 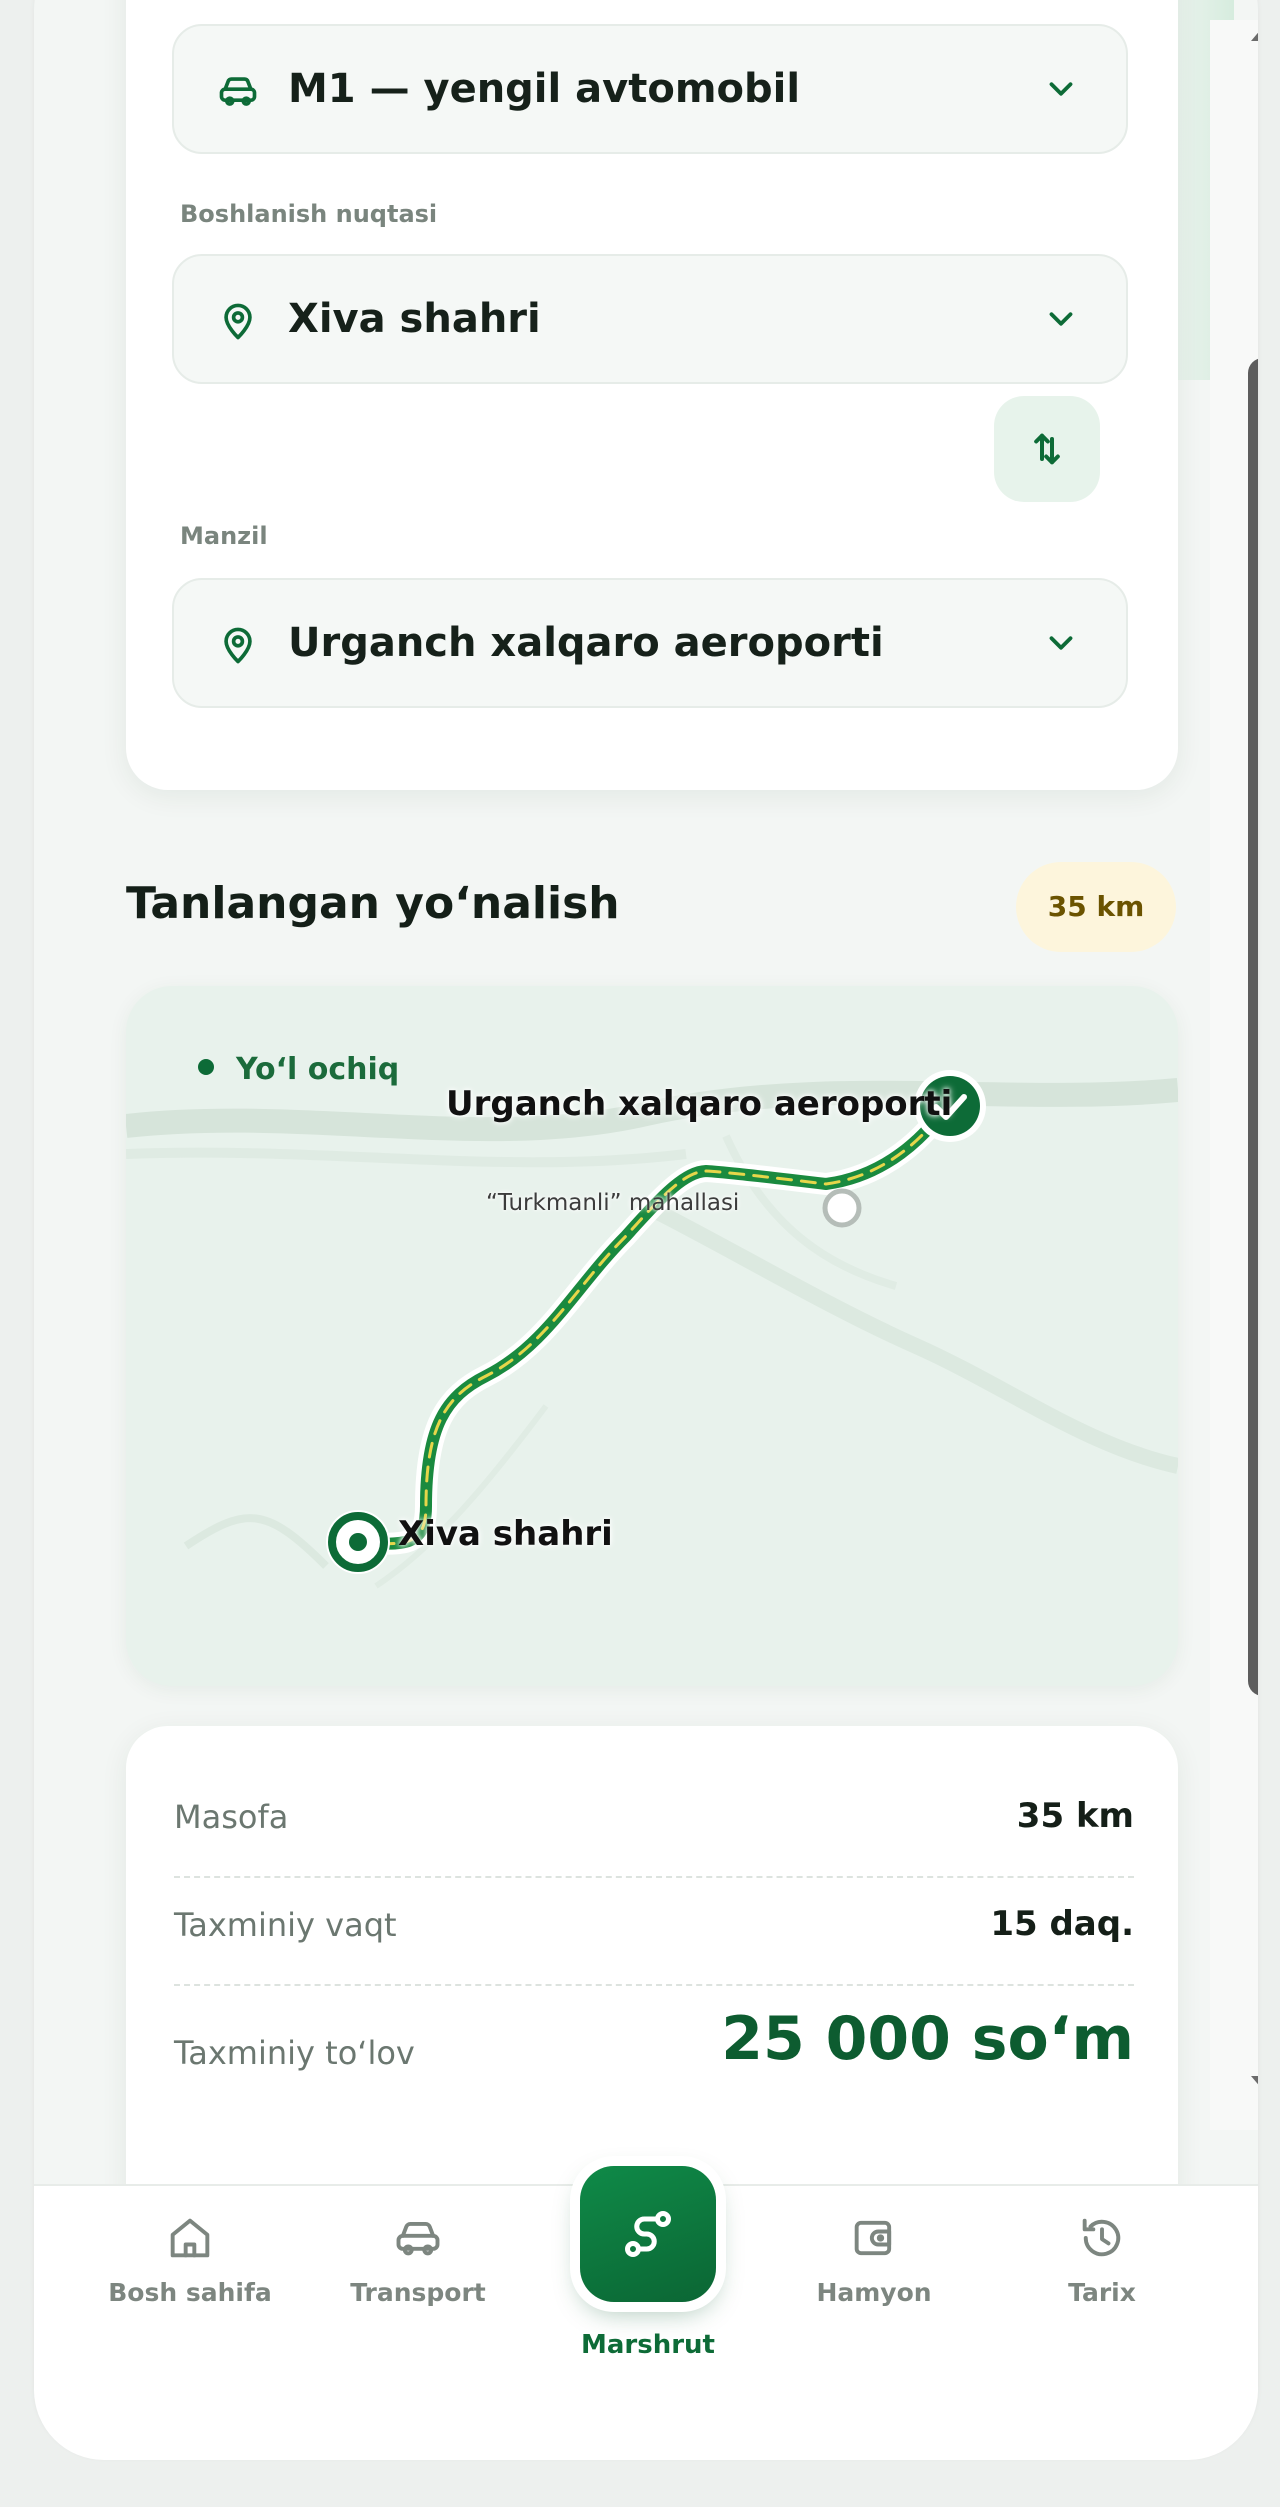 What do you see at coordinates (1254, 2082) in the screenshot?
I see `scroll-down-arrow-icon` at bounding box center [1254, 2082].